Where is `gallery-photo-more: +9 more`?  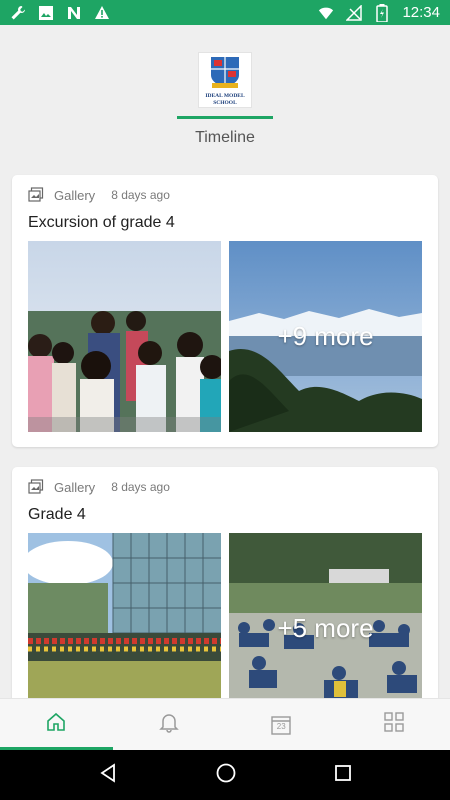
gallery-photo-more: +9 more is located at coordinates (325, 336).